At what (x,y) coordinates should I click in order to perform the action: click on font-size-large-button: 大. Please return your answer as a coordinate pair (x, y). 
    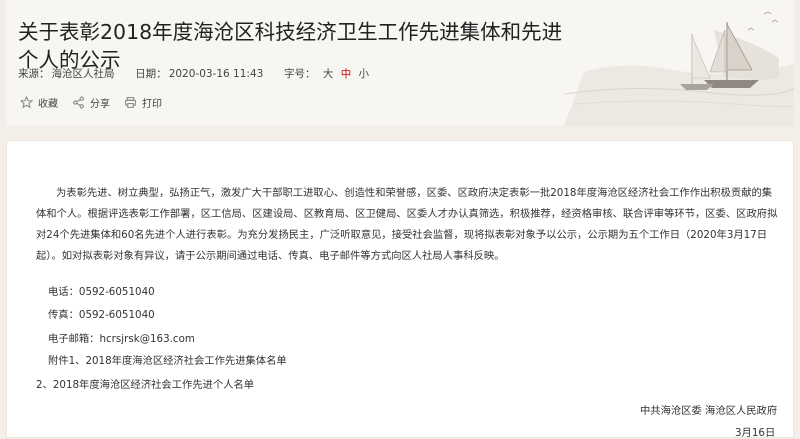
    Looking at the image, I should click on (328, 74).